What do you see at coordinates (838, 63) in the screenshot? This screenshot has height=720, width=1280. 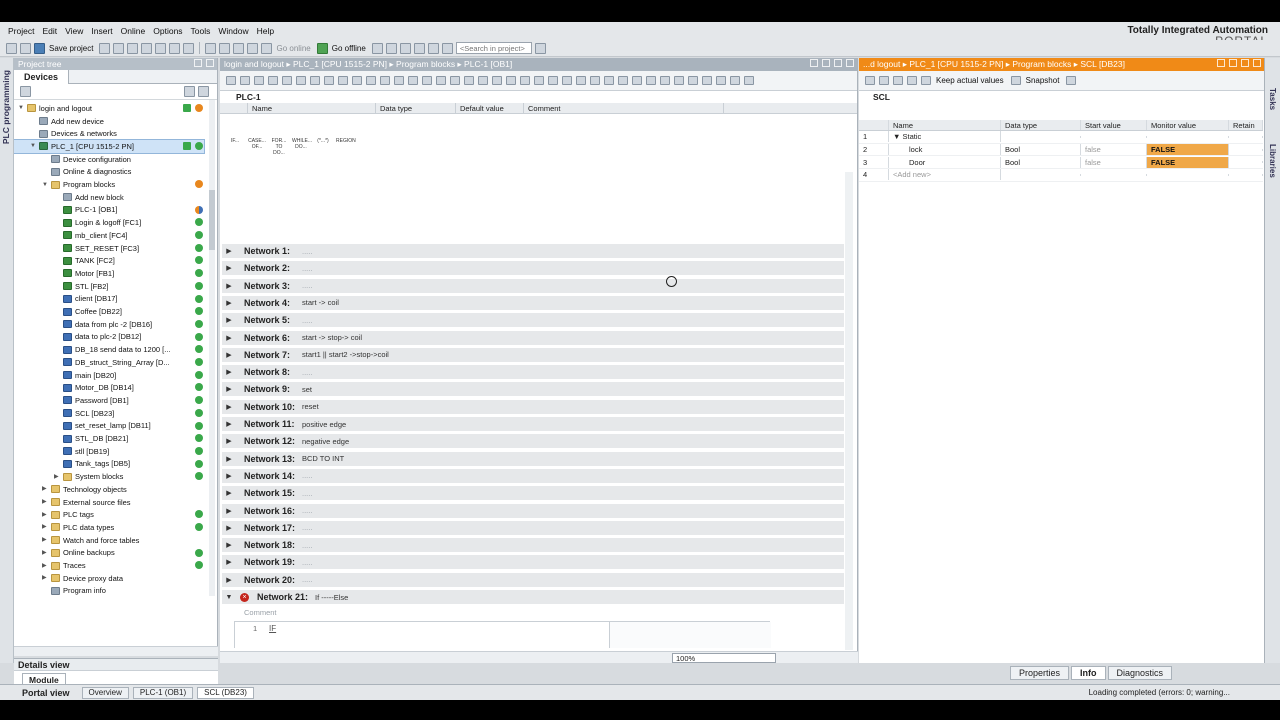 I see `restore-icon` at bounding box center [838, 63].